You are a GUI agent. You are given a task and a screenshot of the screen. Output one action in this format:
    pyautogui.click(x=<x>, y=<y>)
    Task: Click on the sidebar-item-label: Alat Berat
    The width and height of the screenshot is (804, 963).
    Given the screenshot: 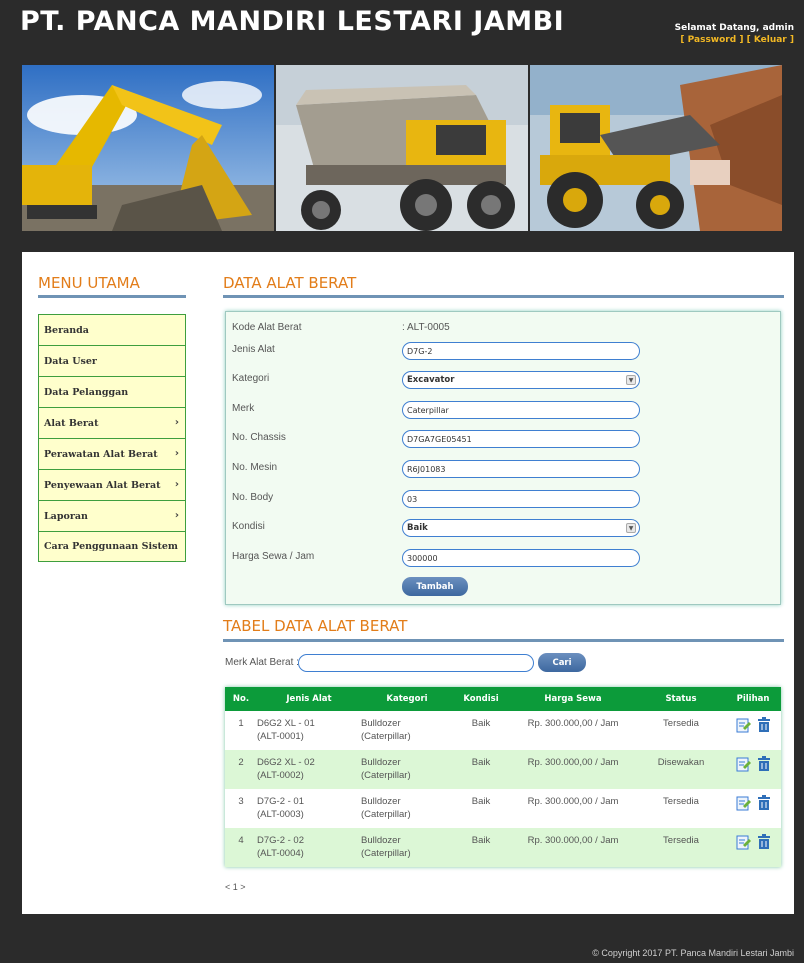 What is the action you would take?
    pyautogui.click(x=71, y=423)
    